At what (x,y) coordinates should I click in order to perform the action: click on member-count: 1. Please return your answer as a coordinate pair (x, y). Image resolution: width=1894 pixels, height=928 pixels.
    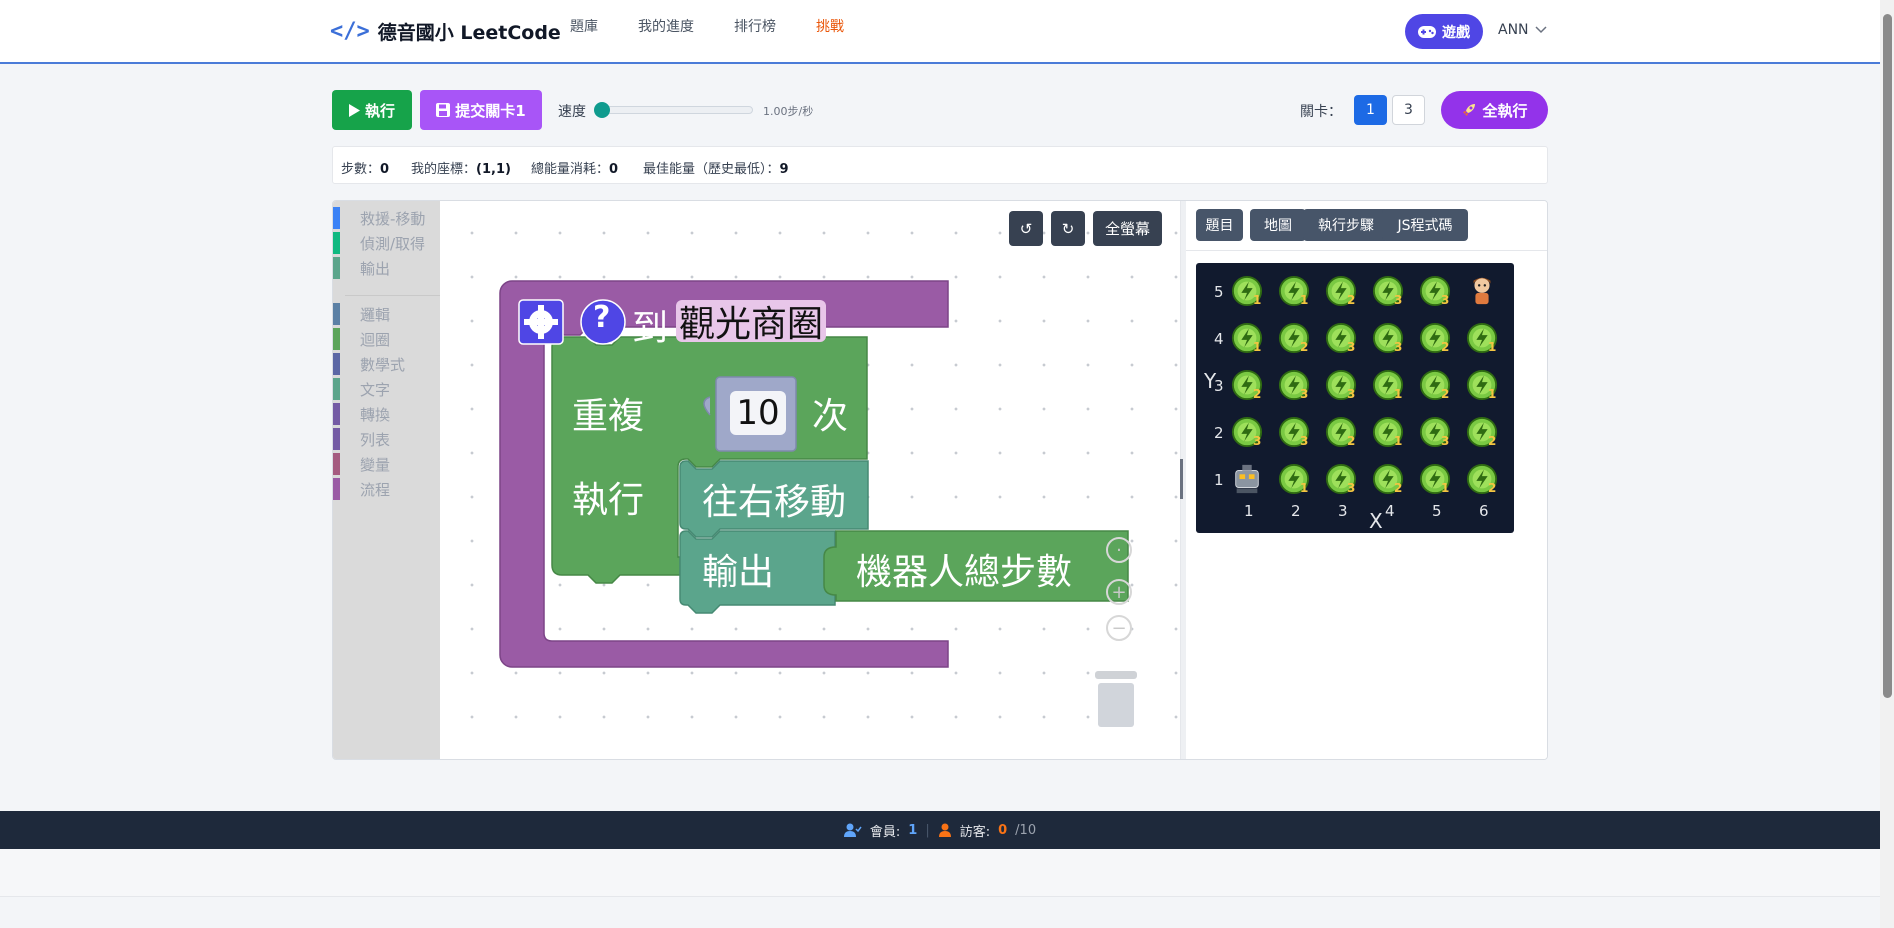
    Looking at the image, I should click on (913, 830).